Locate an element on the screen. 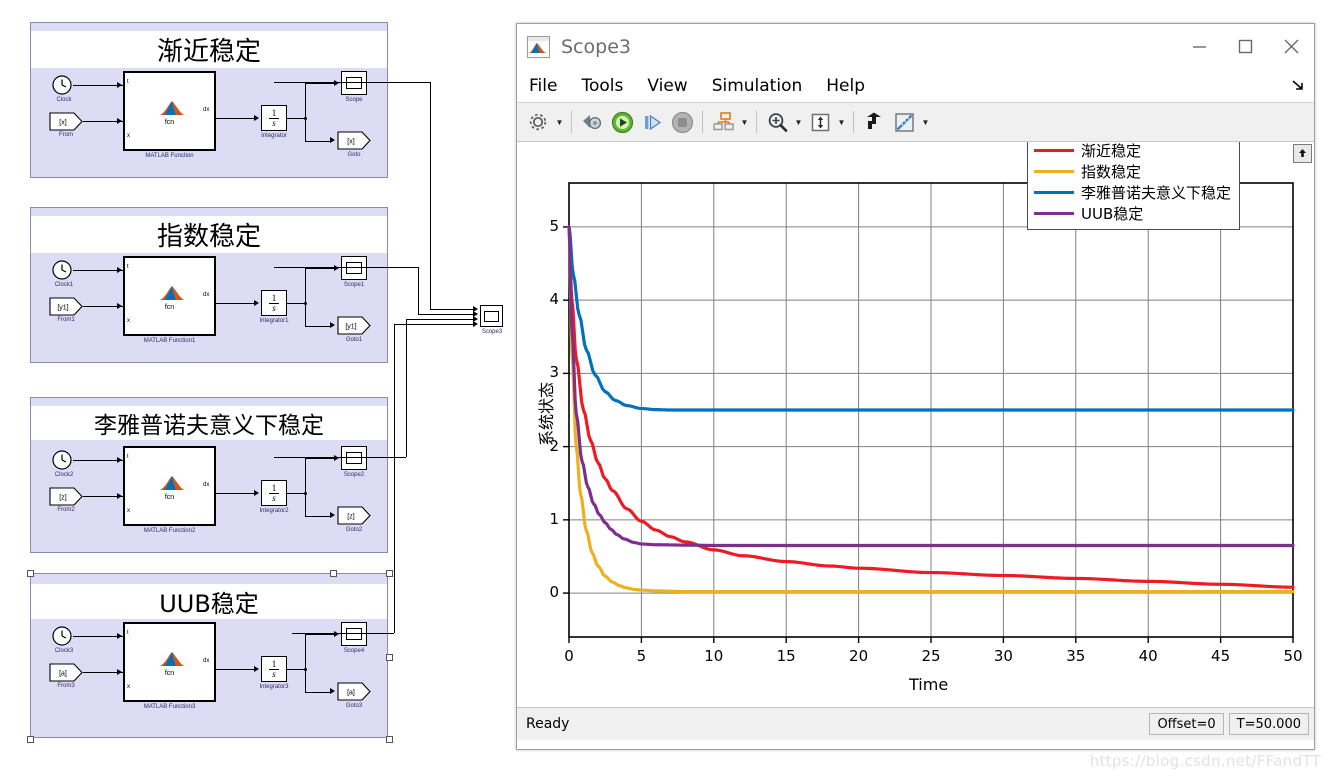  from-block: [z] is located at coordinates (66, 496).